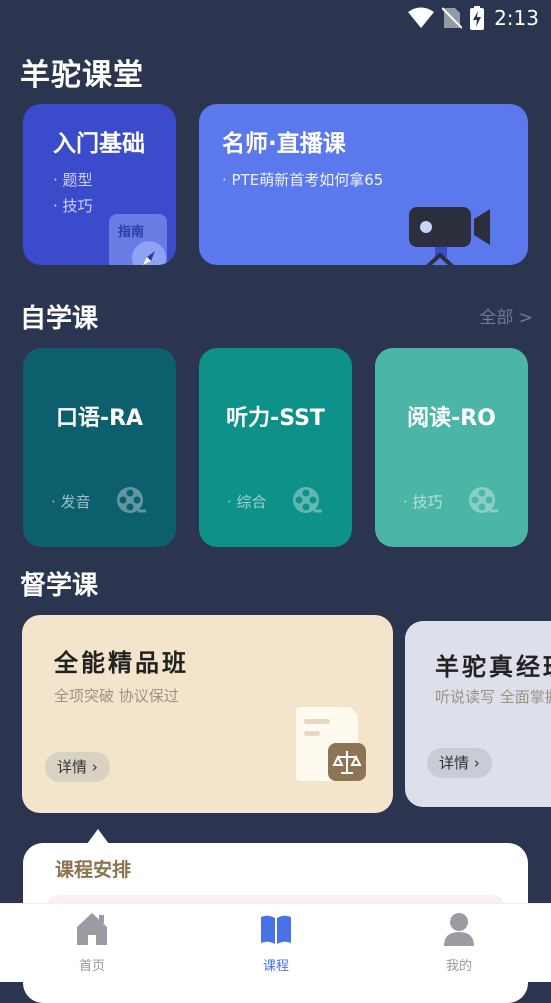 The width and height of the screenshot is (551, 1003). I want to click on battery-icon, so click(477, 18).